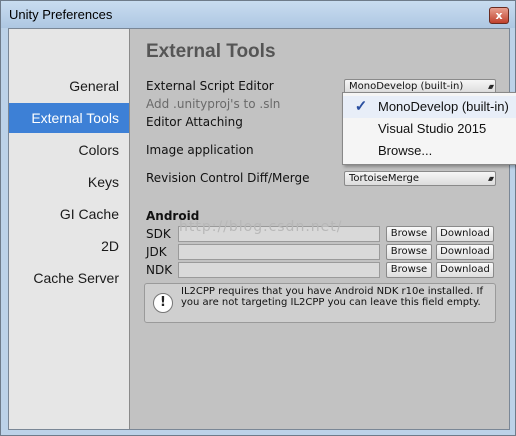  Describe the element at coordinates (490, 178) in the screenshot. I see `dropdown-arrow-icon: ▴▾` at that location.